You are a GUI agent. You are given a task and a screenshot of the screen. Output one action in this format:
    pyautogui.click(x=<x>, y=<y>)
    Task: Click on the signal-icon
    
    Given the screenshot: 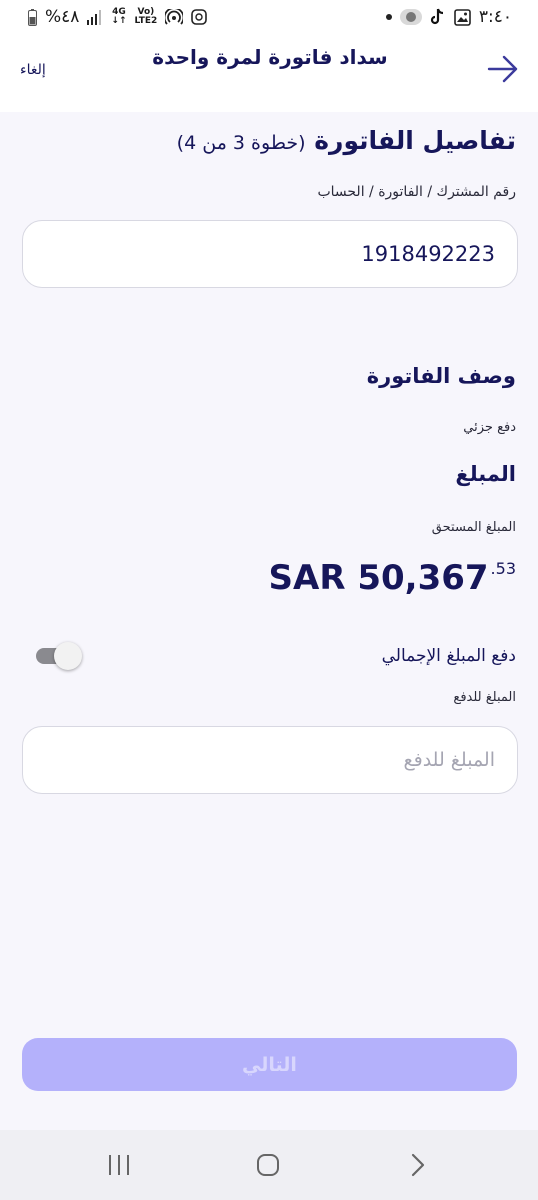 What is the action you would take?
    pyautogui.click(x=95, y=17)
    